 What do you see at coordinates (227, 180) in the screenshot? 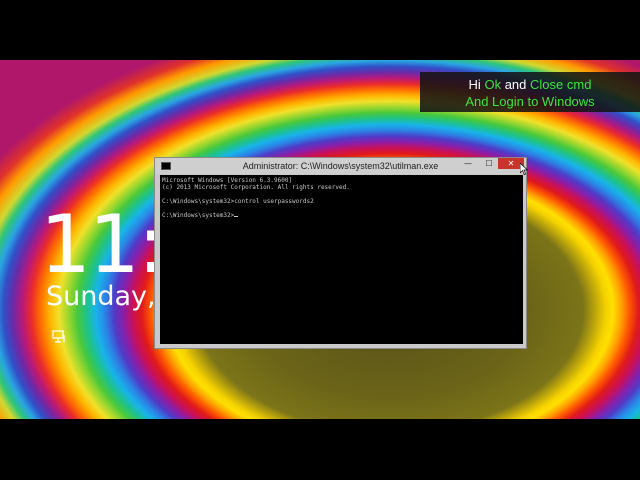
I see `console-line: Microsoft Windows [Version 6.3.9600]` at bounding box center [227, 180].